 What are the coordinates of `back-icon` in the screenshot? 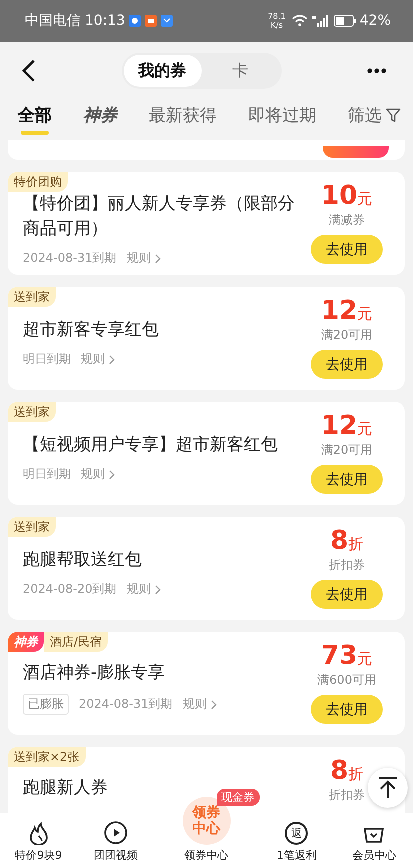 It's located at (29, 71).